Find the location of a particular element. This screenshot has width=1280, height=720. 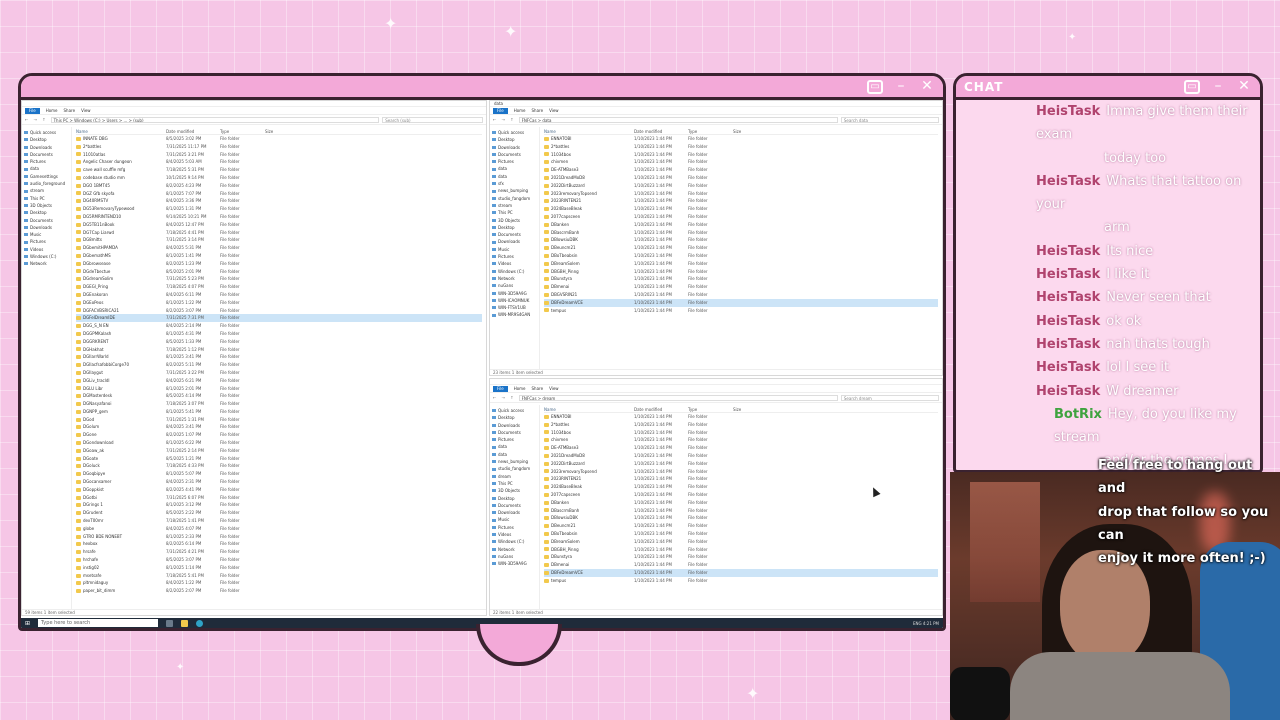

nav-item: stream is located at coordinates (46, 190).